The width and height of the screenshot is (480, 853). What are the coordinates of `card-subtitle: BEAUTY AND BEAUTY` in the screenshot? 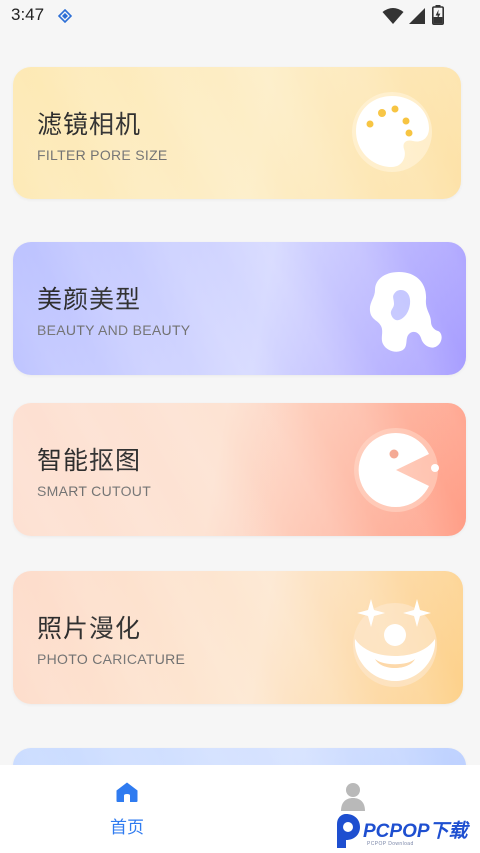 It's located at (114, 330).